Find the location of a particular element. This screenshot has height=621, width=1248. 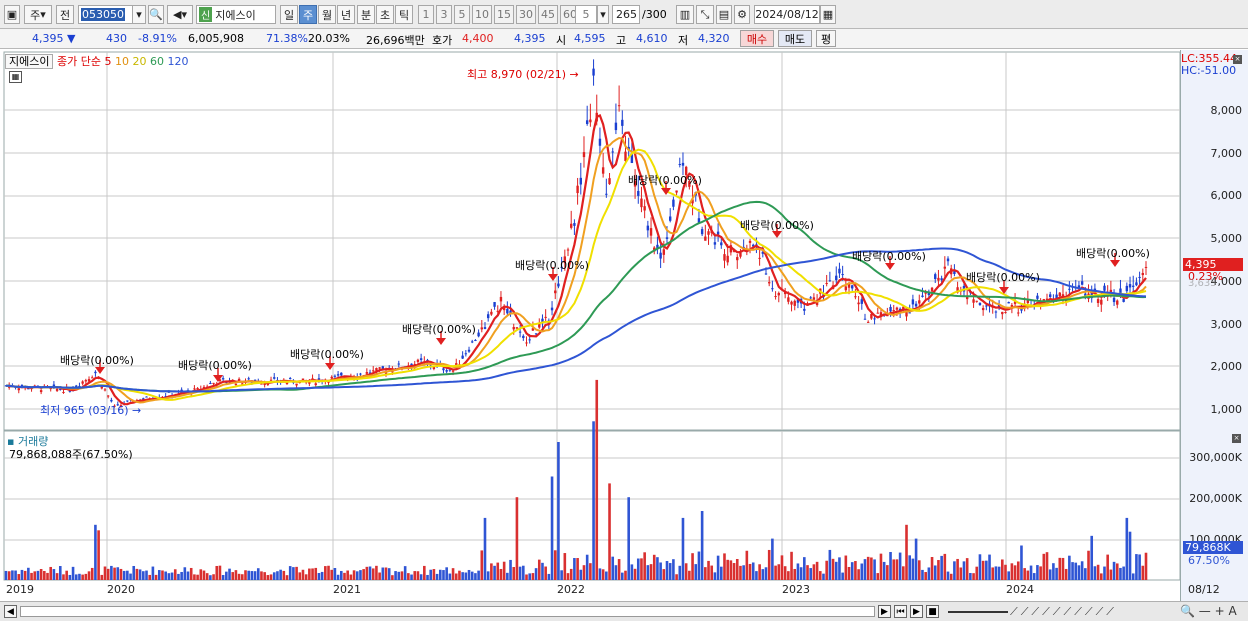

chart-type-select: 주 ▾ is located at coordinates (38, 14).